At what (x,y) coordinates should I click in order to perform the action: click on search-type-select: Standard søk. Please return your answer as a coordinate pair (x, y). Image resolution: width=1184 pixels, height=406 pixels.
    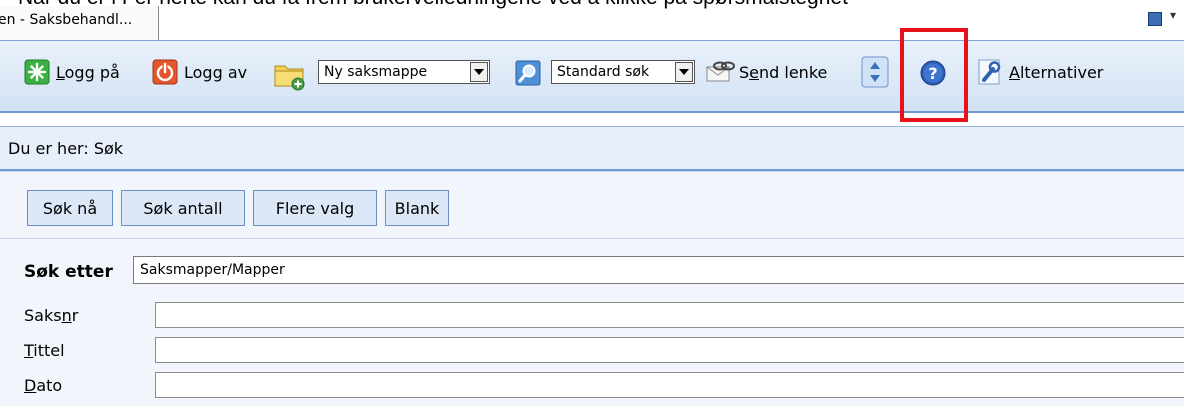
    Looking at the image, I should click on (623, 72).